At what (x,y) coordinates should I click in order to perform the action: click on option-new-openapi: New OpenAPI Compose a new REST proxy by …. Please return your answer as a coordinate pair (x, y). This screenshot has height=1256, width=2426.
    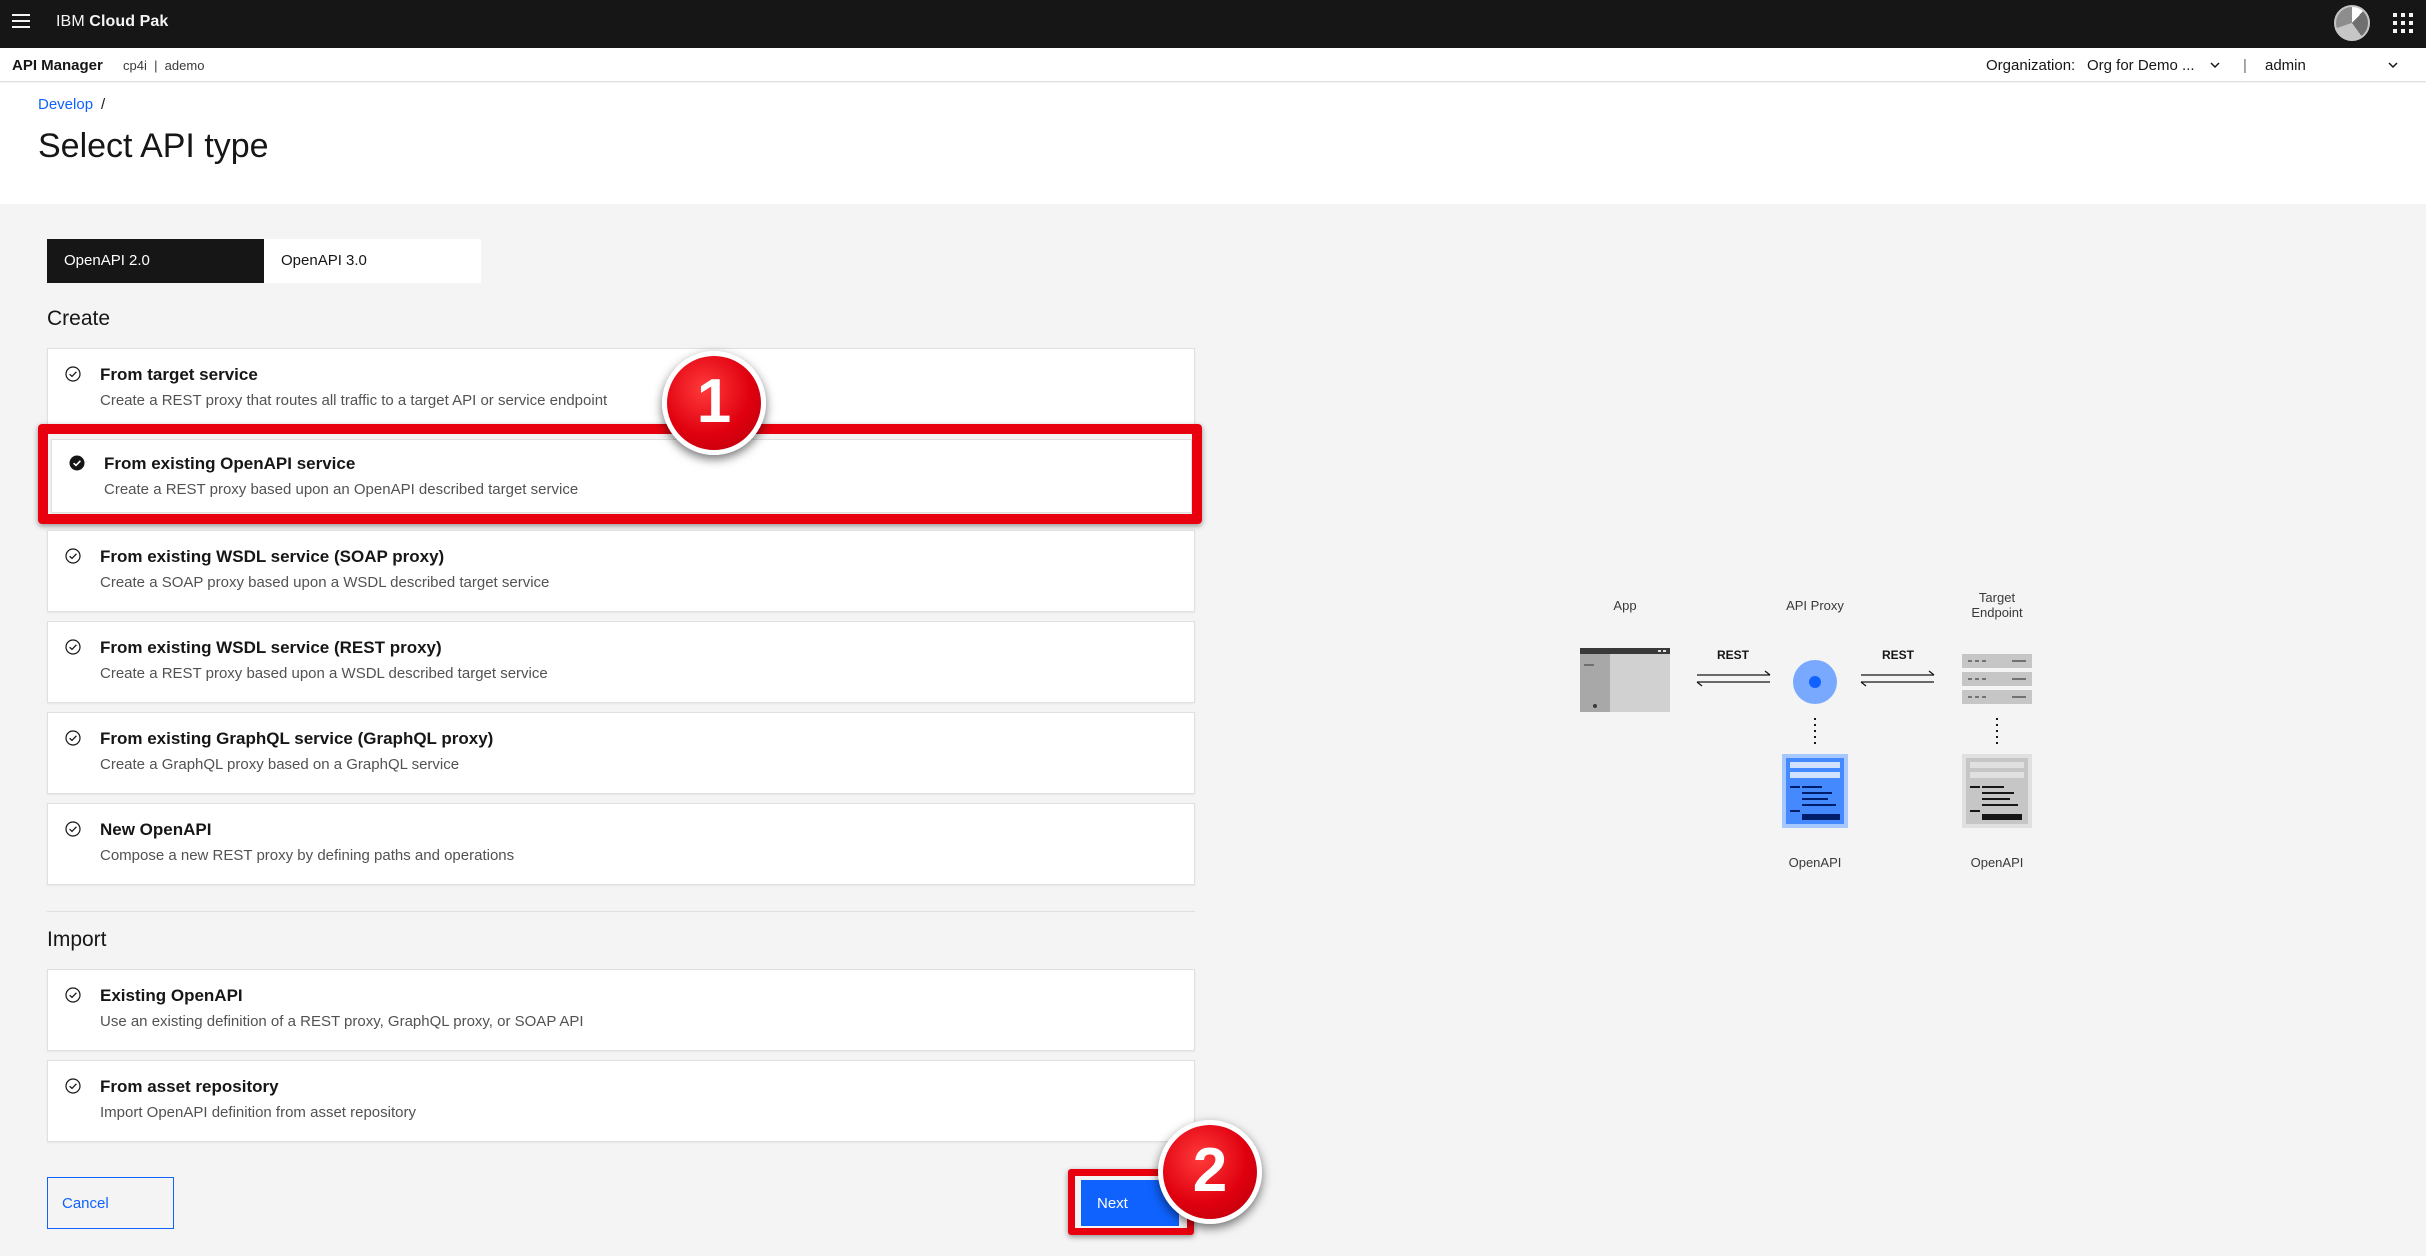
    Looking at the image, I should click on (621, 844).